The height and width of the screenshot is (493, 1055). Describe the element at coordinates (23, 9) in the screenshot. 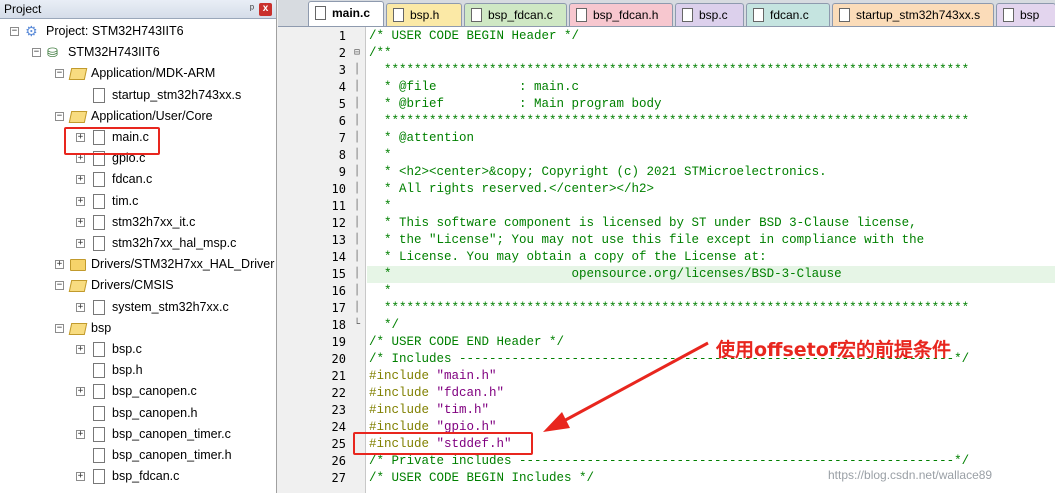

I see `panel-title: Project` at that location.